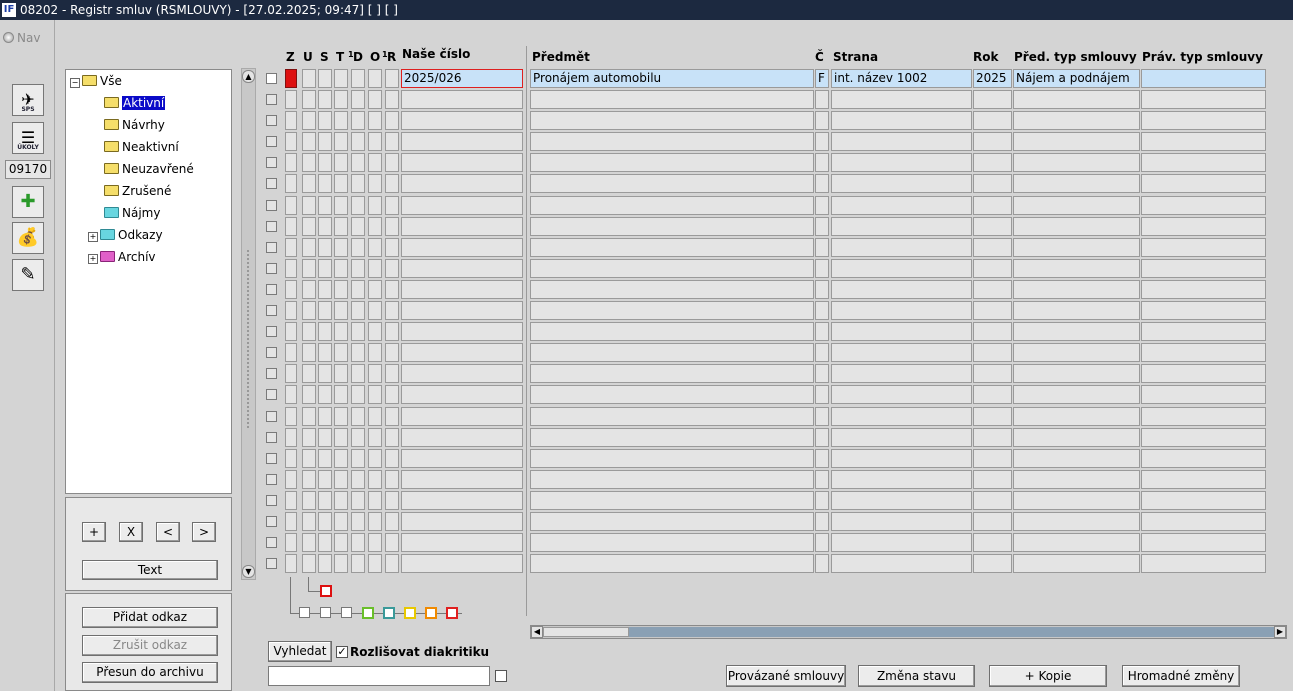 This screenshot has height=691, width=1293. Describe the element at coordinates (137, 191) in the screenshot. I see `tree-item-cancelled: Zrušené` at that location.